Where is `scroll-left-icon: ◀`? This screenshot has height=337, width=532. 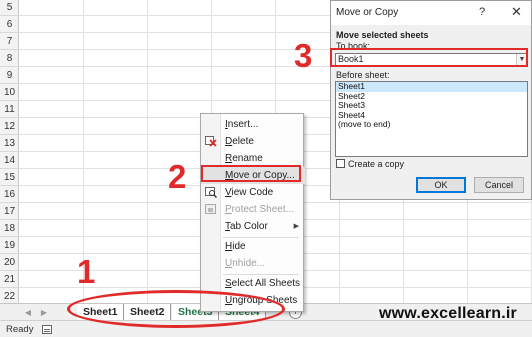
scroll-left-icon: ◀ is located at coordinates (28, 312).